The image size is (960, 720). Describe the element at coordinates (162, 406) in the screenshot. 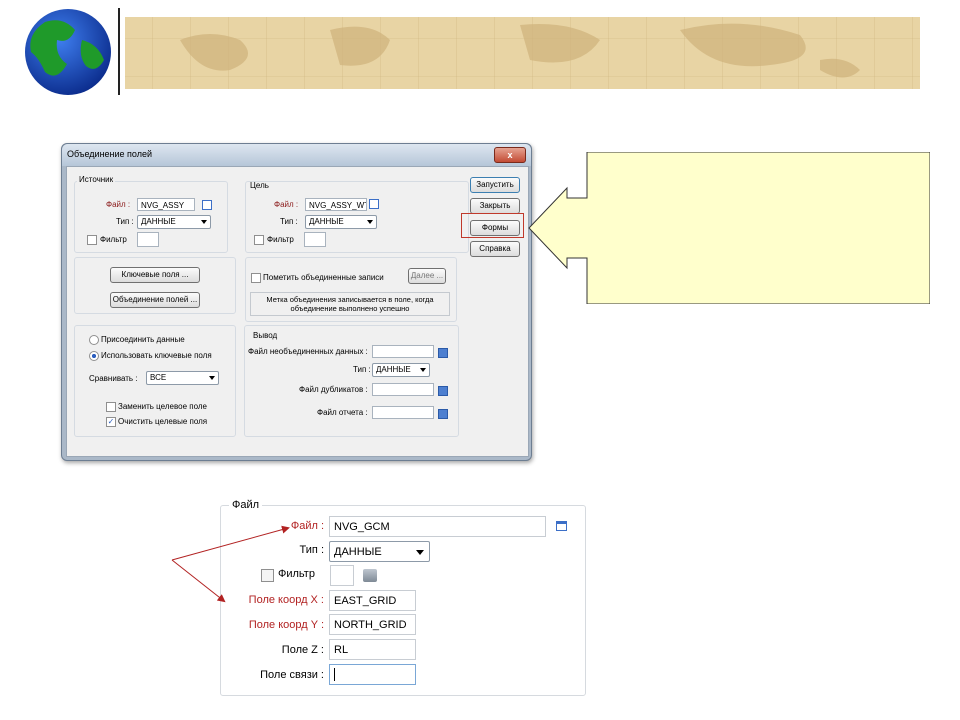

I see `replace-target-label: Заменить целевое поле` at that location.